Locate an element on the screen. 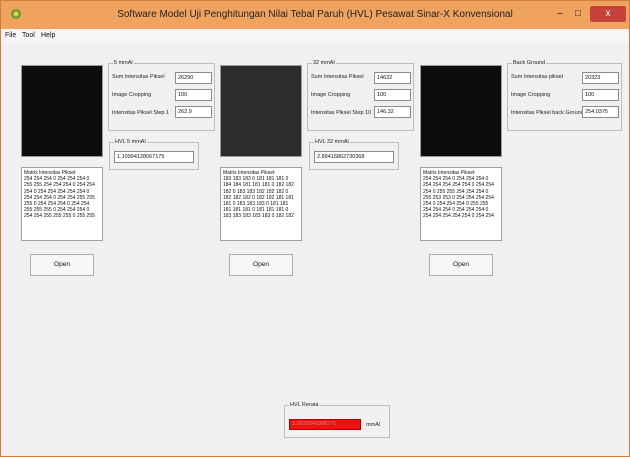  image-preview-5mmal is located at coordinates (62, 111).